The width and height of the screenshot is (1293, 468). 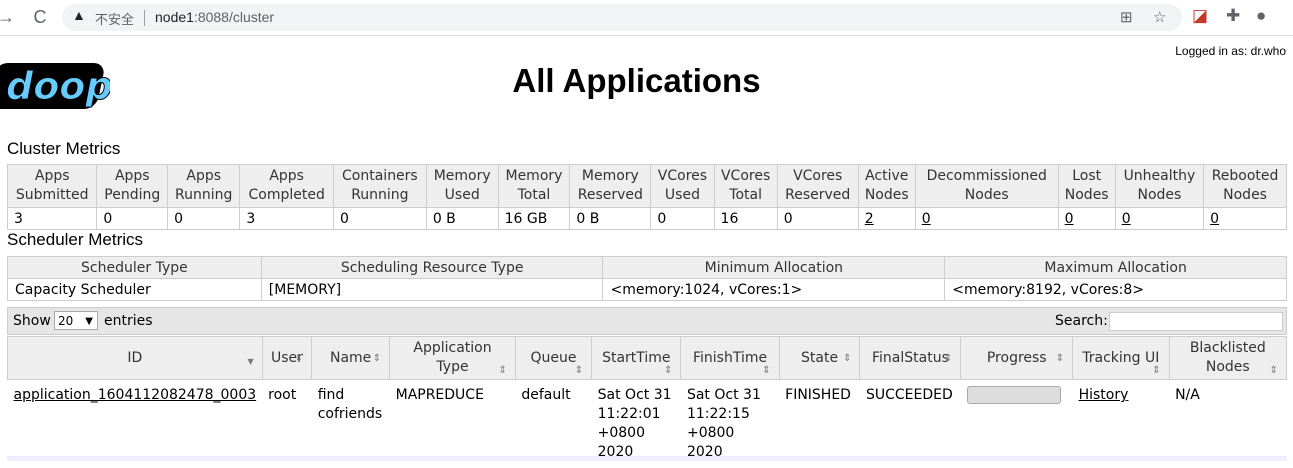 What do you see at coordinates (351, 424) in the screenshot?
I see `app-name: find cofriends` at bounding box center [351, 424].